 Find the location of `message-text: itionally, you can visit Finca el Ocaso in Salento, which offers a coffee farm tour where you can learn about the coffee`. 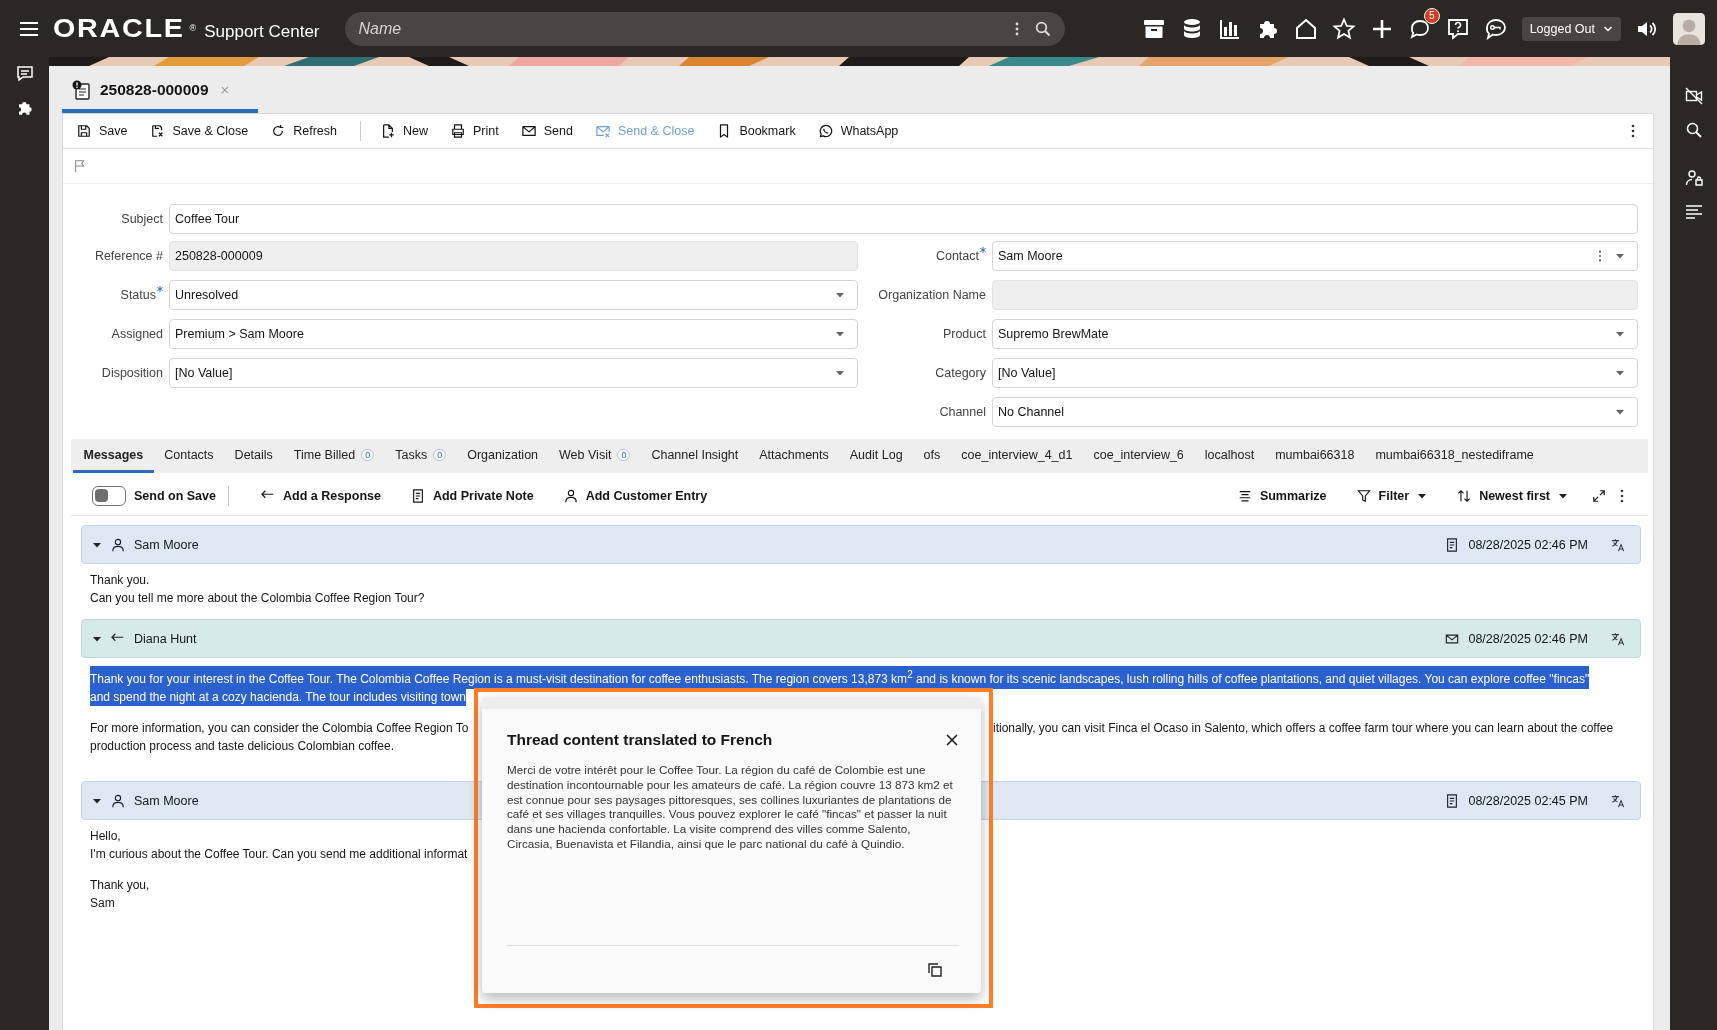

message-text: itionally, you can visit Finca el Ocaso in Salento, which offers a coffee farm tour where you can learn about the coffee is located at coordinates (1303, 728).